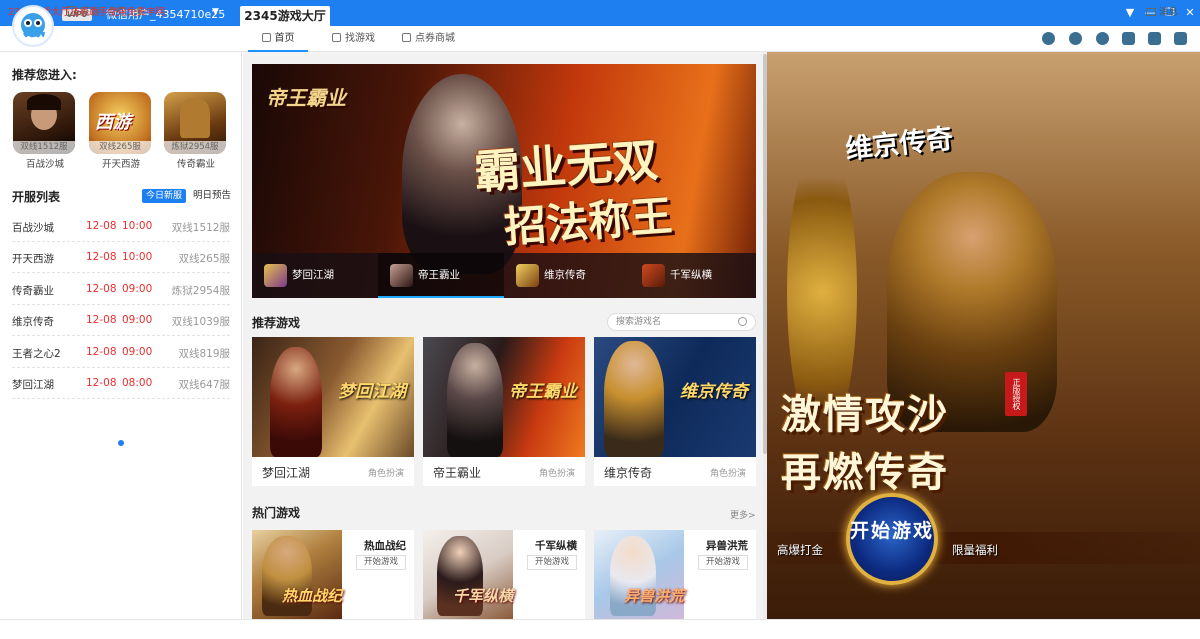  Describe the element at coordinates (675, 397) in the screenshot. I see `game-thumbnail: 维京传奇` at that location.